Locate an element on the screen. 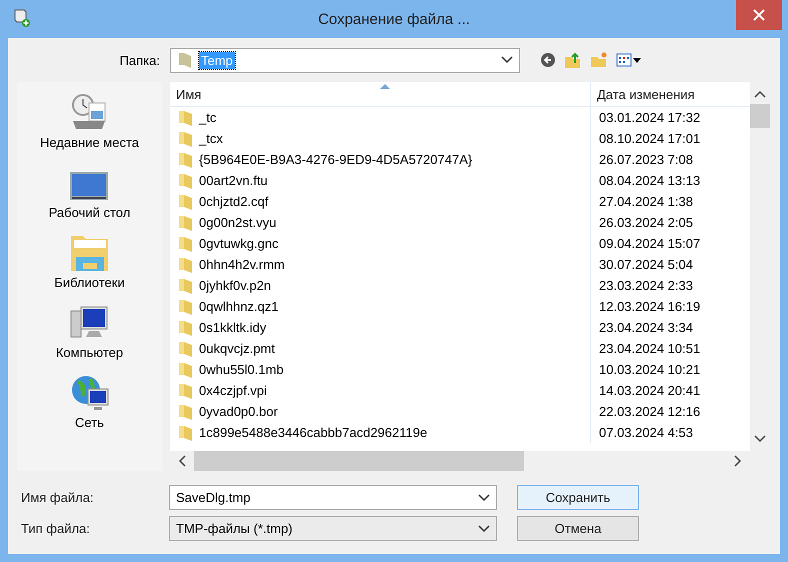 This screenshot has height=562, width=788. modified-date: 26.03.2024 2:05 is located at coordinates (646, 222).